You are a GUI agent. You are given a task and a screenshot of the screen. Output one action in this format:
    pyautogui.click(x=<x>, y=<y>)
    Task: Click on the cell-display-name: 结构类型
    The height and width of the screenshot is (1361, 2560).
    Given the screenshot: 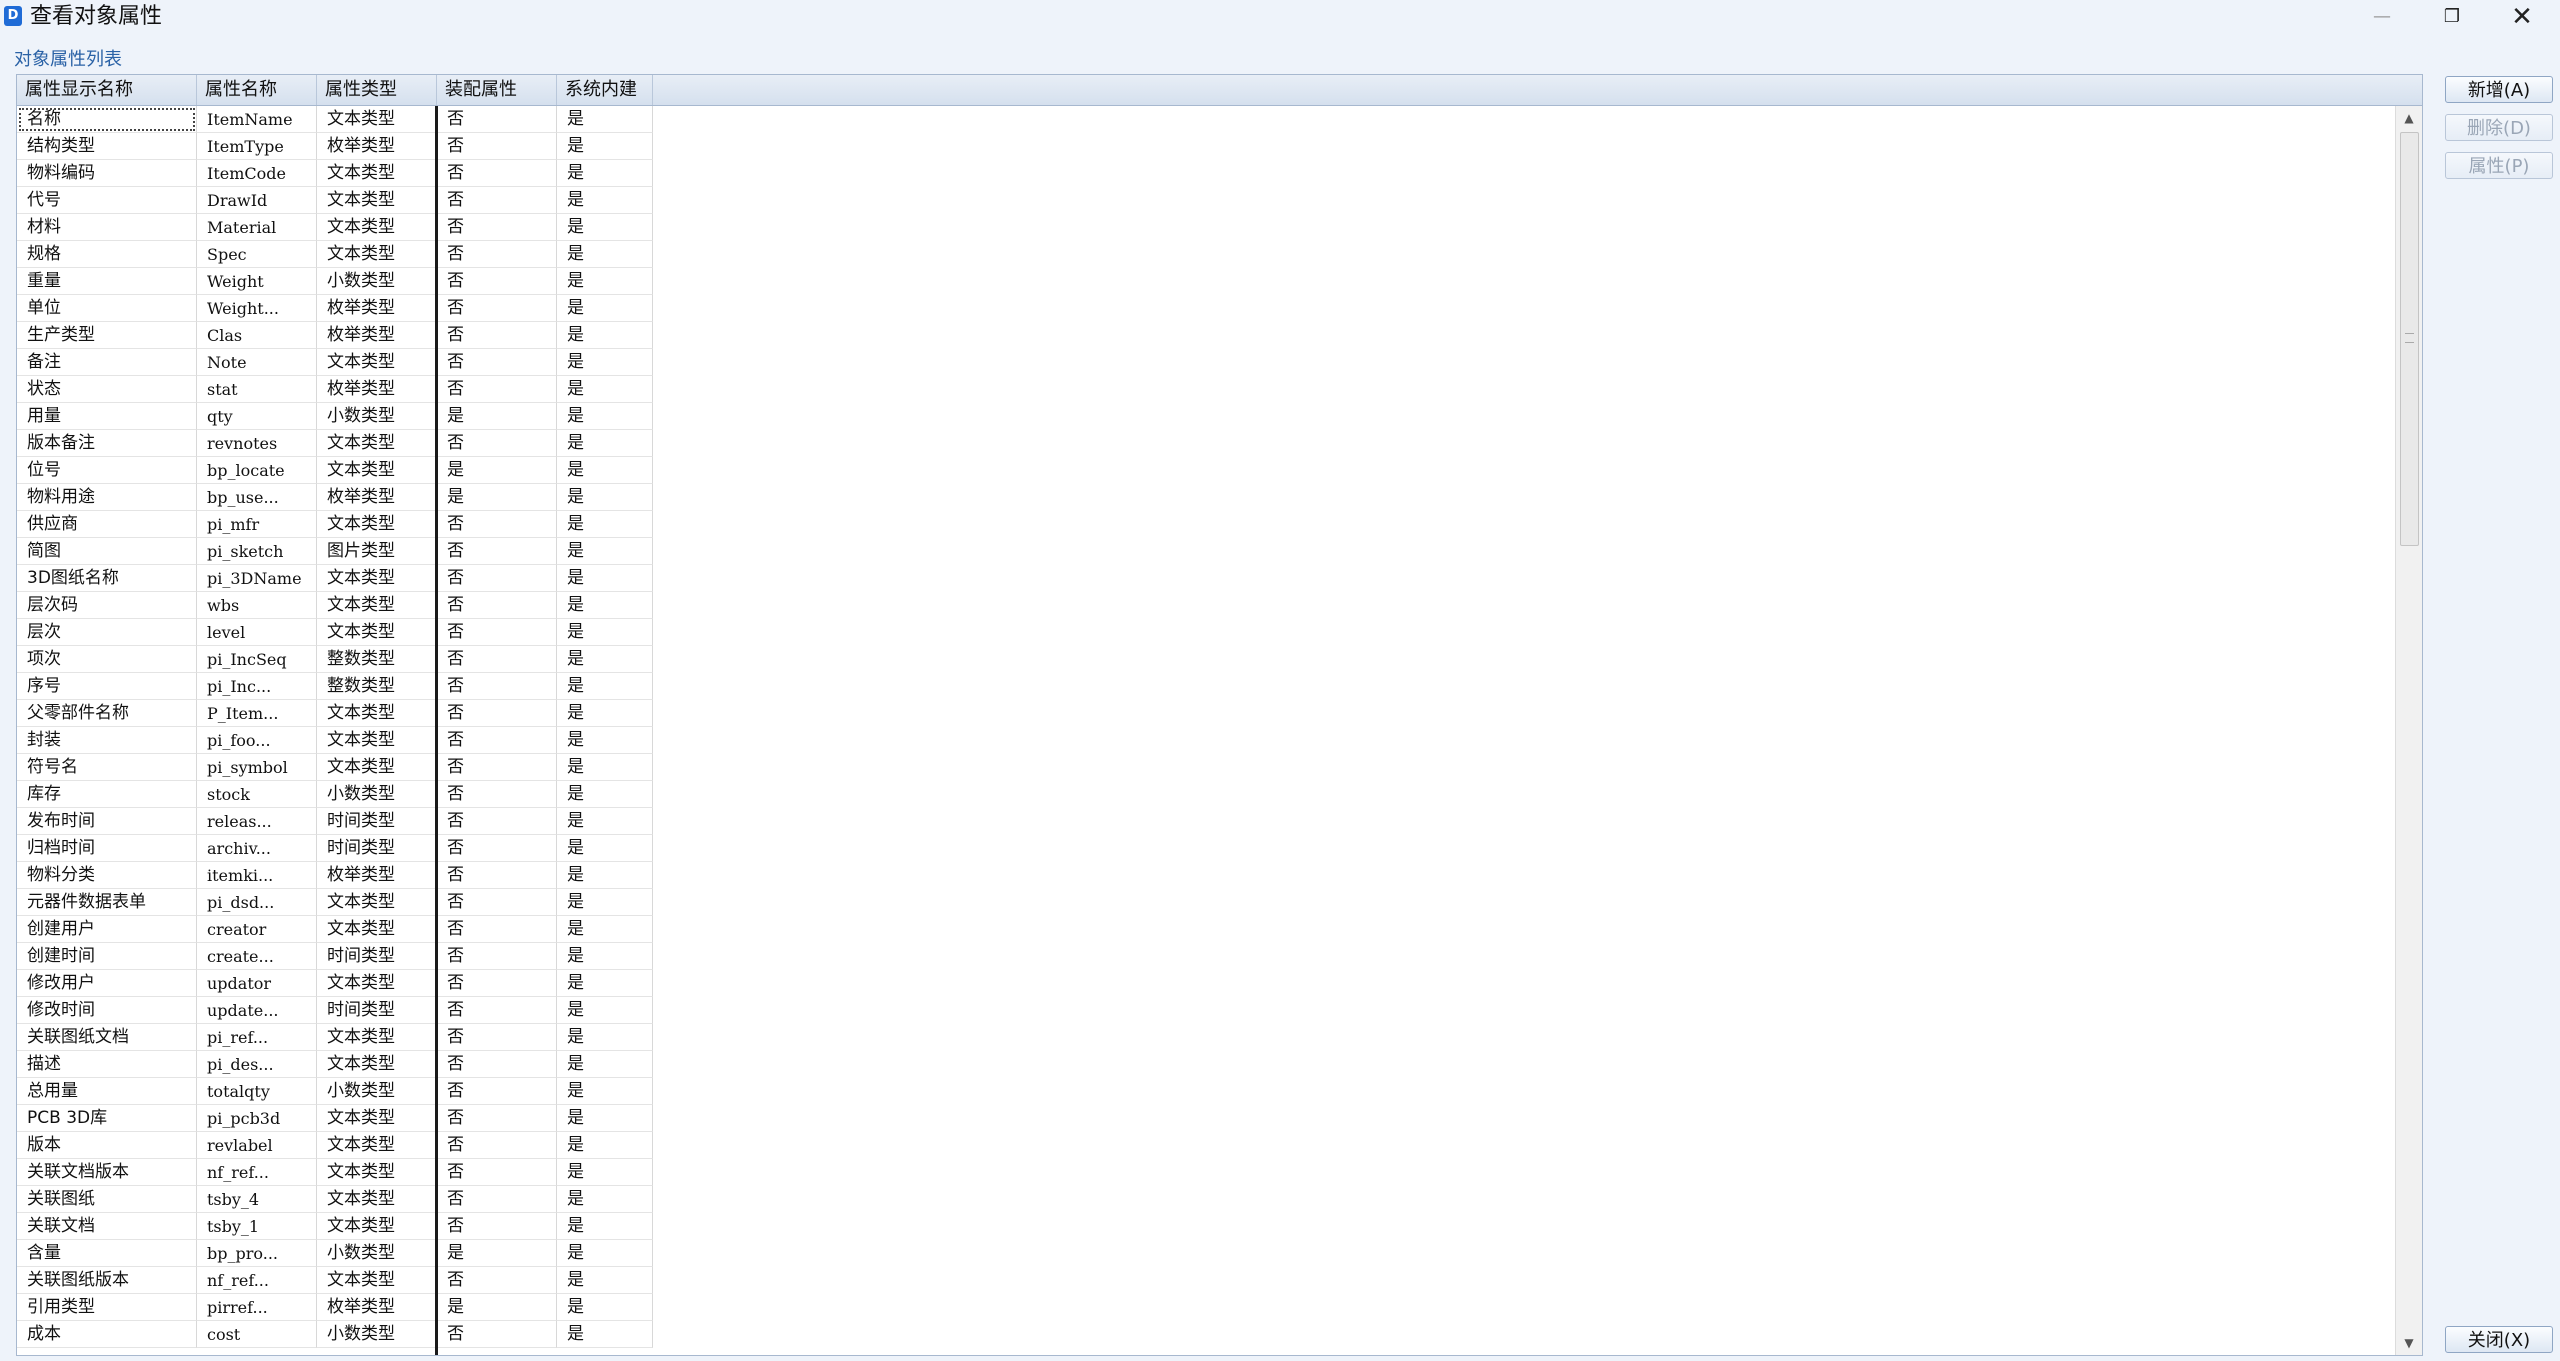 What is the action you would take?
    pyautogui.click(x=107, y=146)
    